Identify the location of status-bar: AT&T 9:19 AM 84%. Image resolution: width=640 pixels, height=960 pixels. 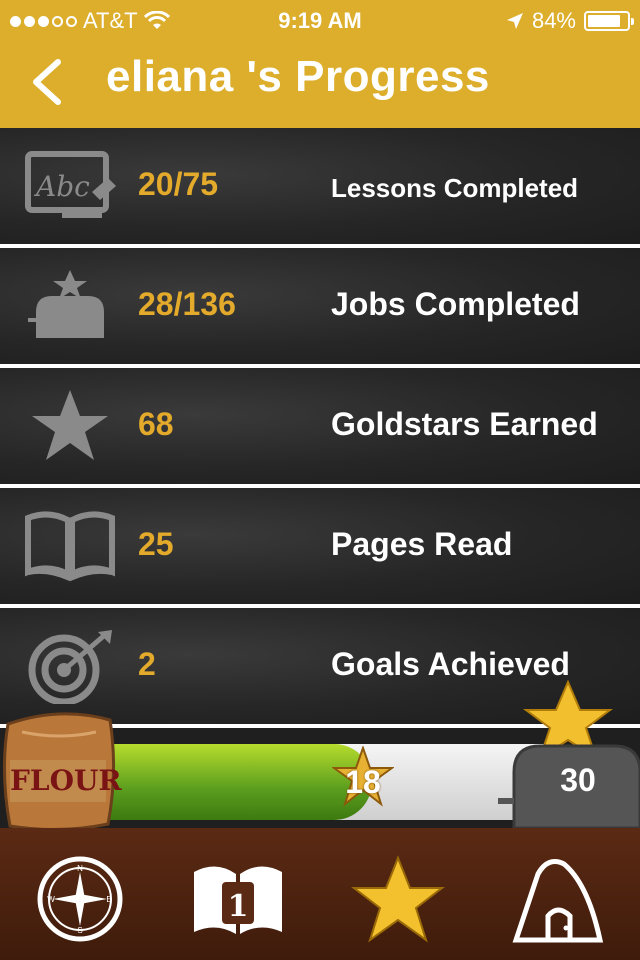
(320, 20).